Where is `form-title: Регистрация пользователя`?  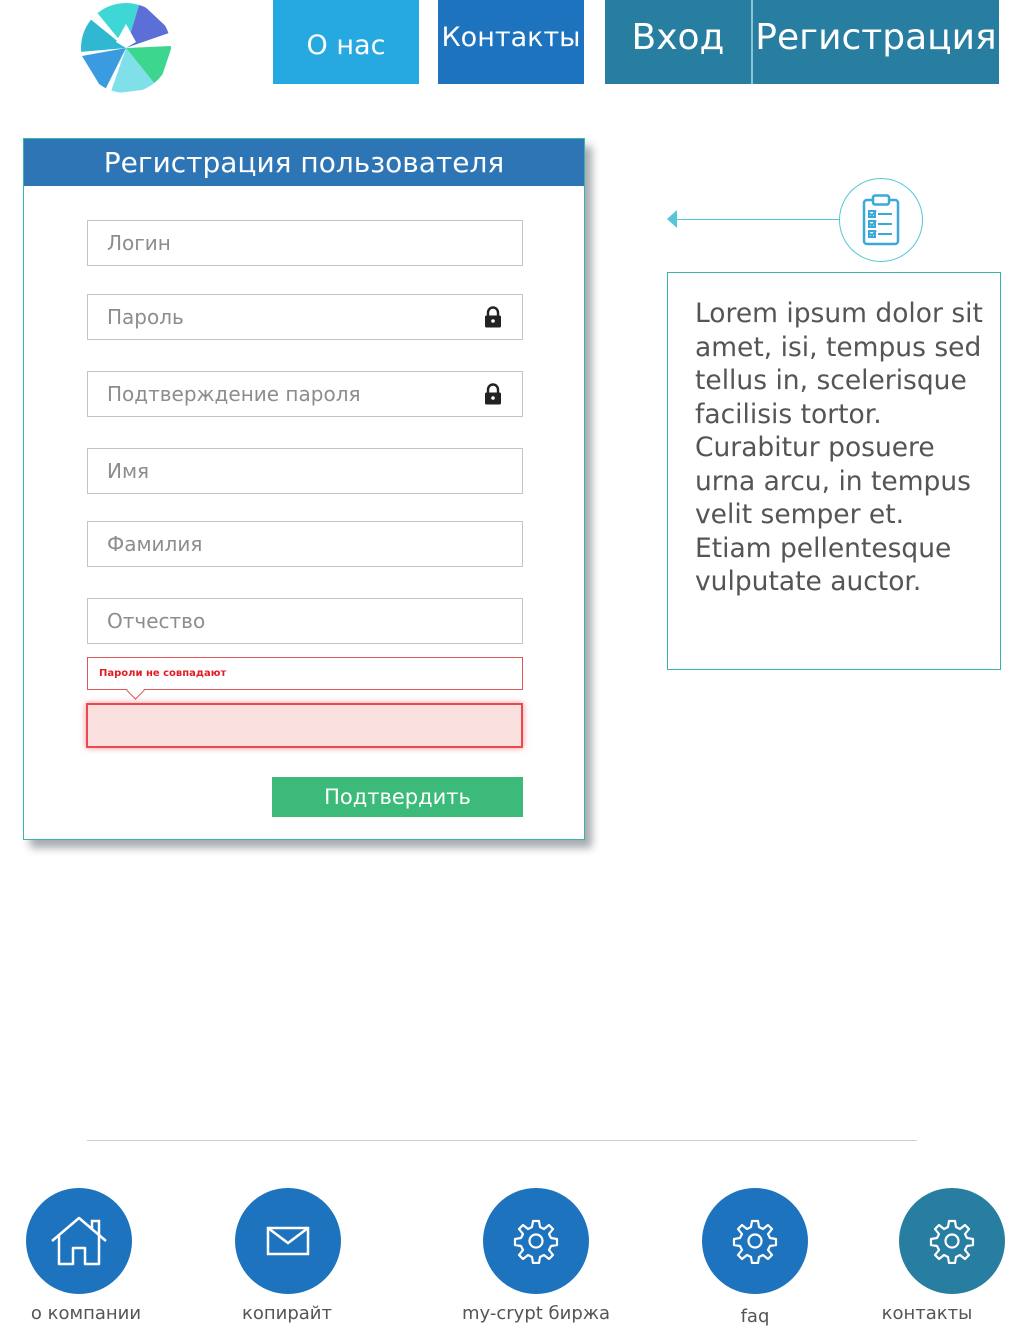 form-title: Регистрация пользователя is located at coordinates (304, 162).